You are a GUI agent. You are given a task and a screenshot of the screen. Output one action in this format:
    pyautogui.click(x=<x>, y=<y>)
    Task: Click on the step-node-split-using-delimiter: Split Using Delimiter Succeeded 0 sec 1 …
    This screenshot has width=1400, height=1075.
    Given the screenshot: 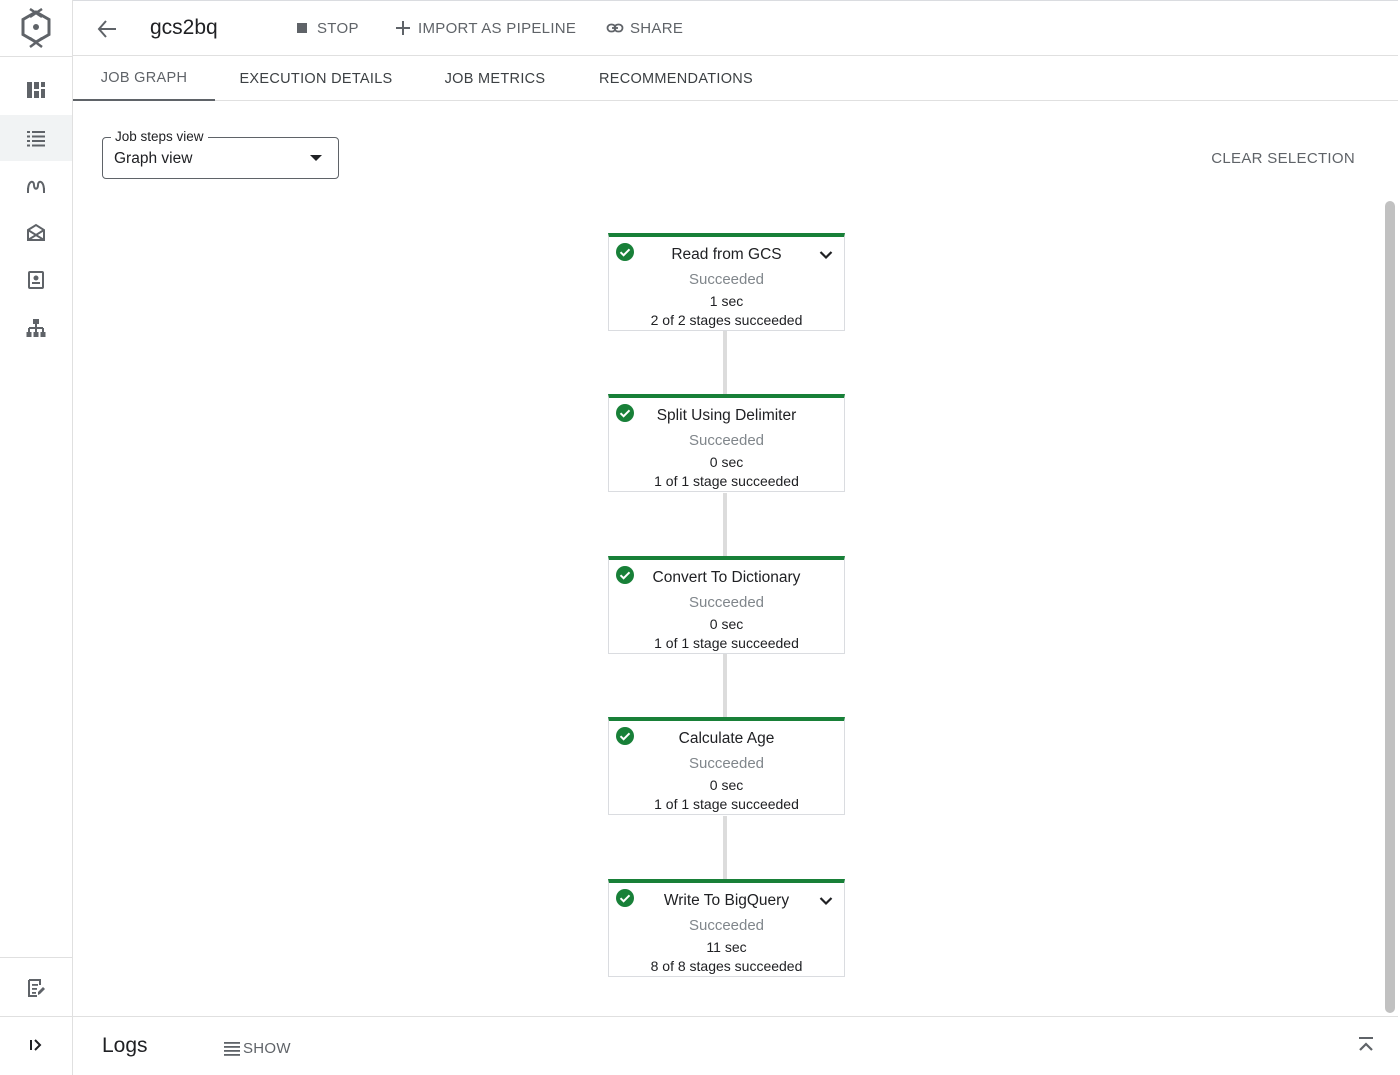 What is the action you would take?
    pyautogui.click(x=726, y=443)
    